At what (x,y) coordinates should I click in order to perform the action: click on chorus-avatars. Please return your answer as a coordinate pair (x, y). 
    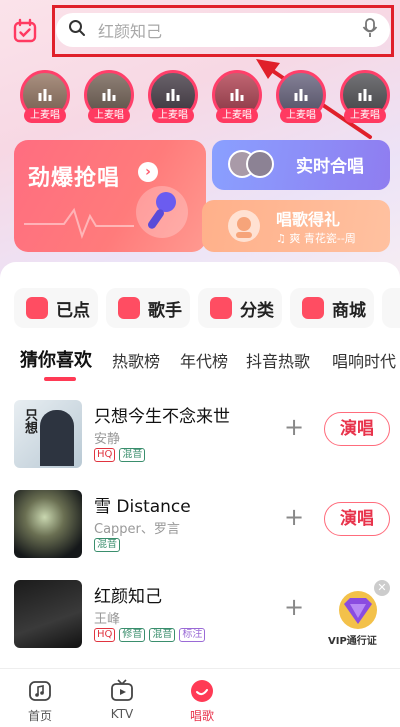
    Looking at the image, I should click on (258, 165).